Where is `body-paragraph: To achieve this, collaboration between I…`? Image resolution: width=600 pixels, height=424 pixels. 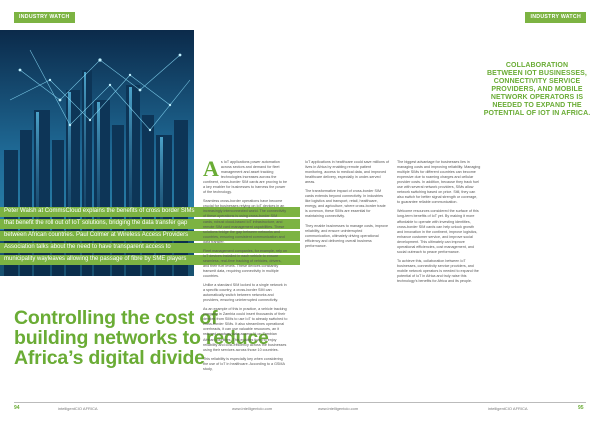
body-paragraph: To achieve this, collaboration between I… is located at coordinates (438, 271).